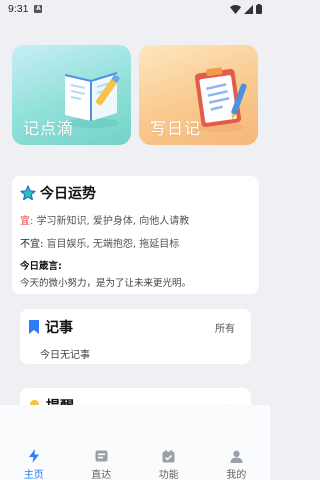 The image size is (320, 480). Describe the element at coordinates (198, 95) in the screenshot. I see `write-diary-card: 写日记` at that location.